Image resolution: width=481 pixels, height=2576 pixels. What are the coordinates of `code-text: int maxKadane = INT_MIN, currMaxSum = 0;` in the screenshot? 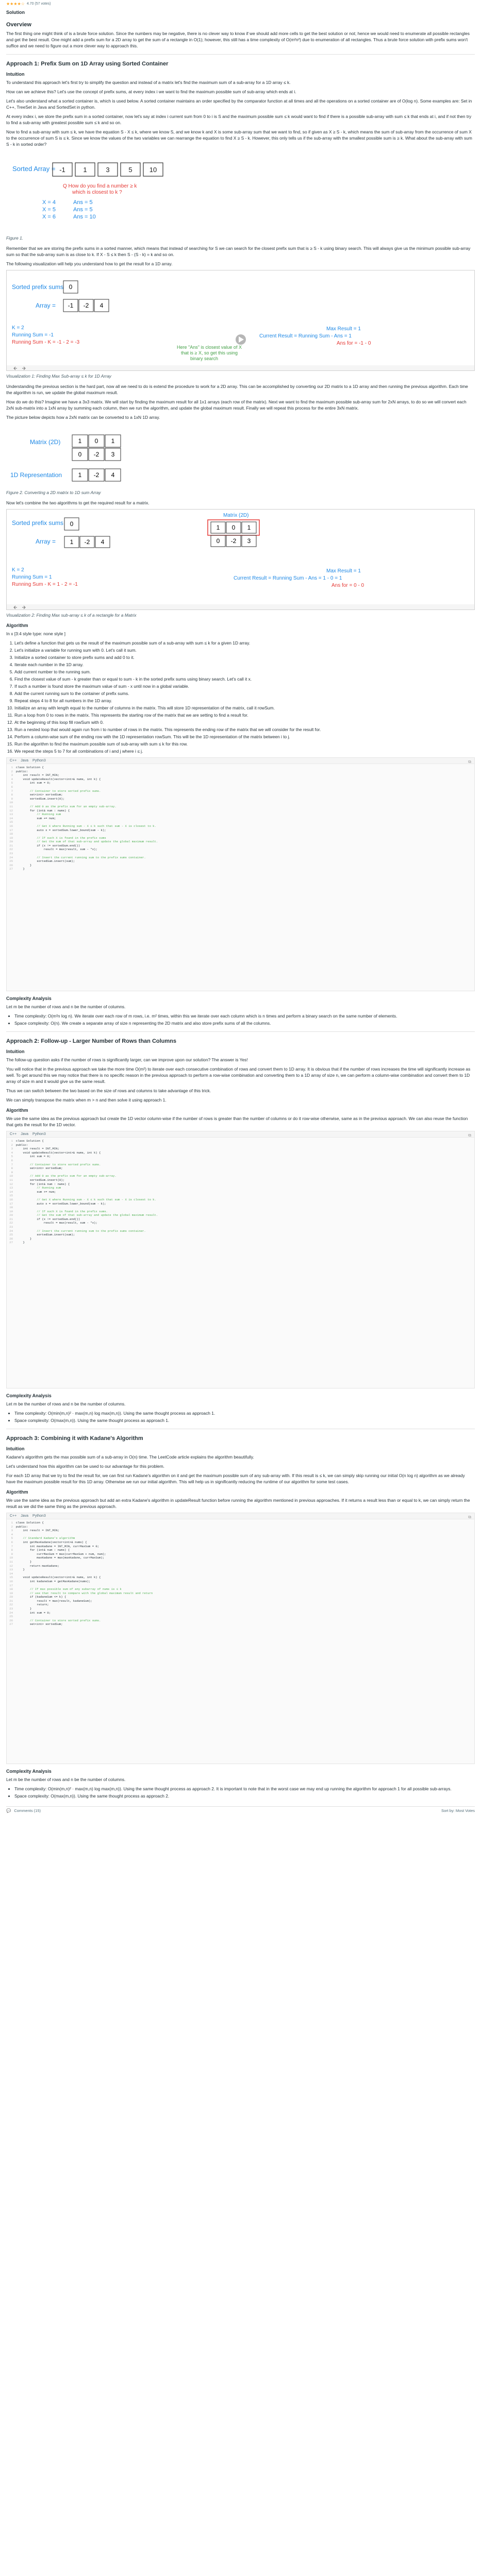 It's located at (57, 1546).